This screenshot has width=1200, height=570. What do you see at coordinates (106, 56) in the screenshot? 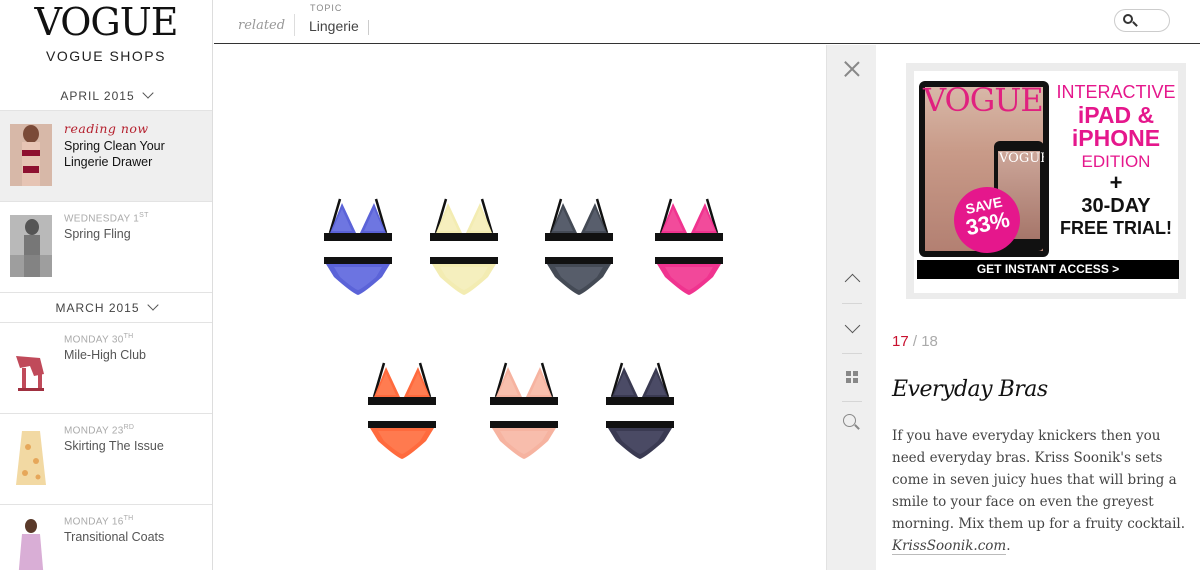
I see `vogue-shops-title: VOGUE SHOPS` at bounding box center [106, 56].